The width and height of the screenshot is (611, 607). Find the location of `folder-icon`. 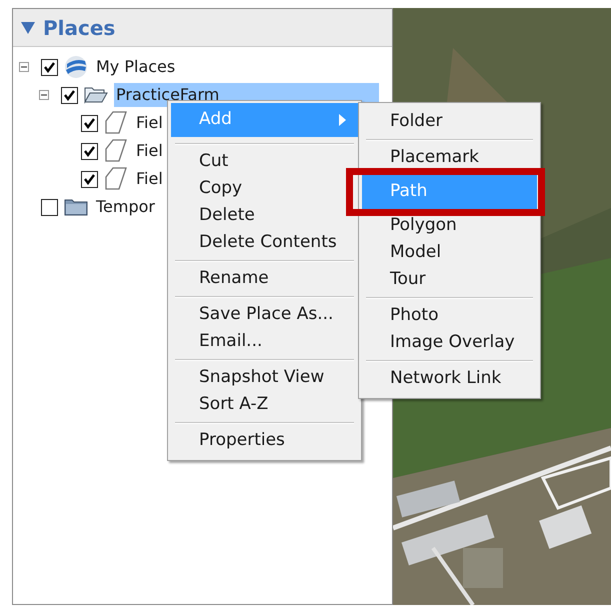

folder-icon is located at coordinates (76, 207).